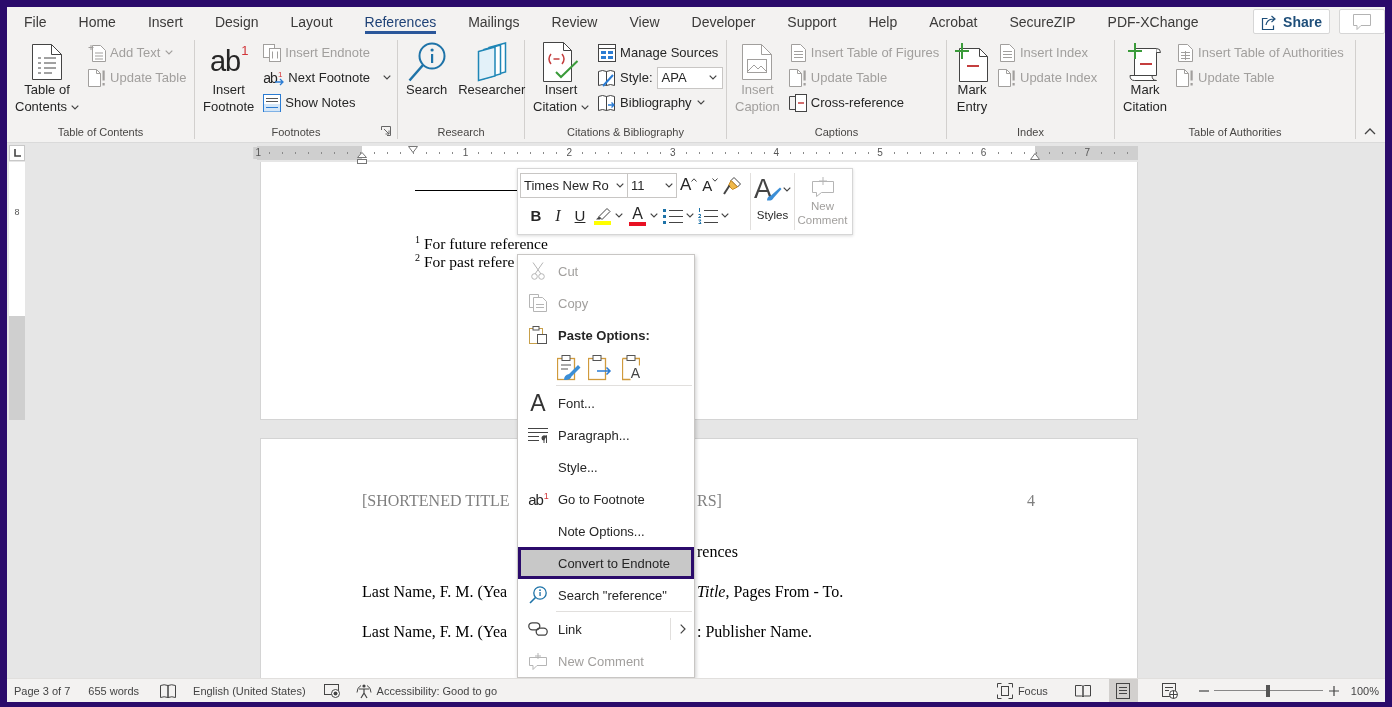 This screenshot has height=707, width=1392. What do you see at coordinates (538, 403) in the screenshot?
I see `font-icon: A` at bounding box center [538, 403].